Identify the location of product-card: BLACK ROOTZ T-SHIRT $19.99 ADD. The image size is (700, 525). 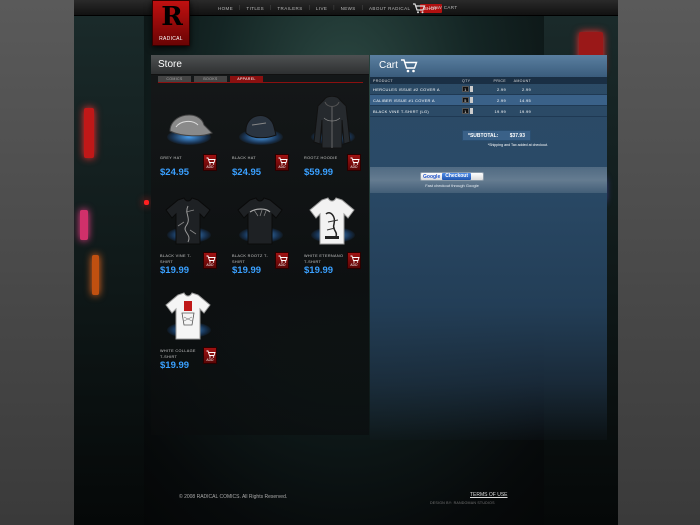
(262, 239).